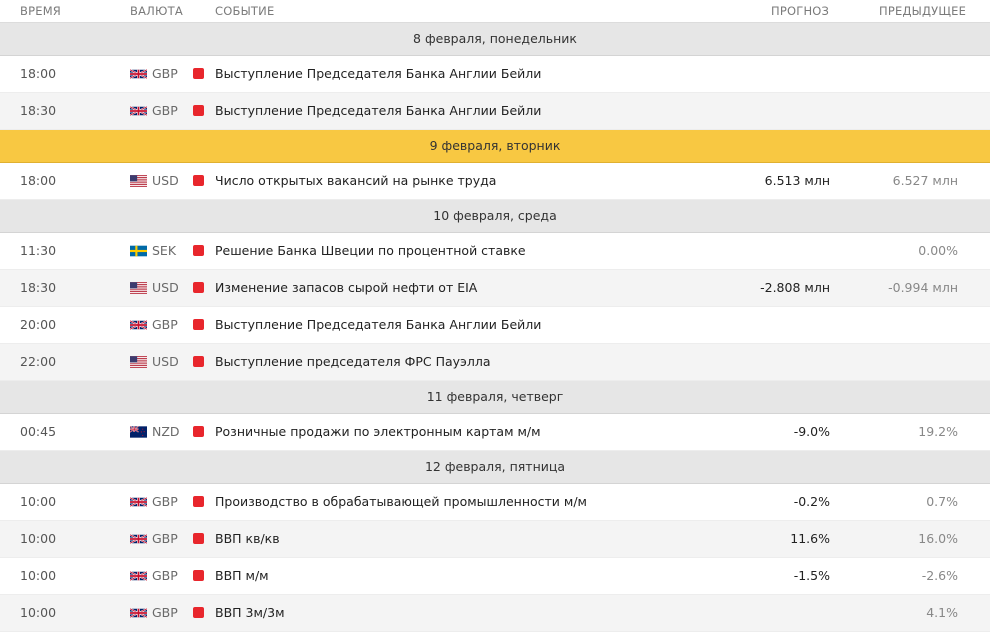 Image resolution: width=990 pixels, height=632 pixels. Describe the element at coordinates (797, 180) in the screenshot. I see `event-forecast: 6.513 млн` at that location.